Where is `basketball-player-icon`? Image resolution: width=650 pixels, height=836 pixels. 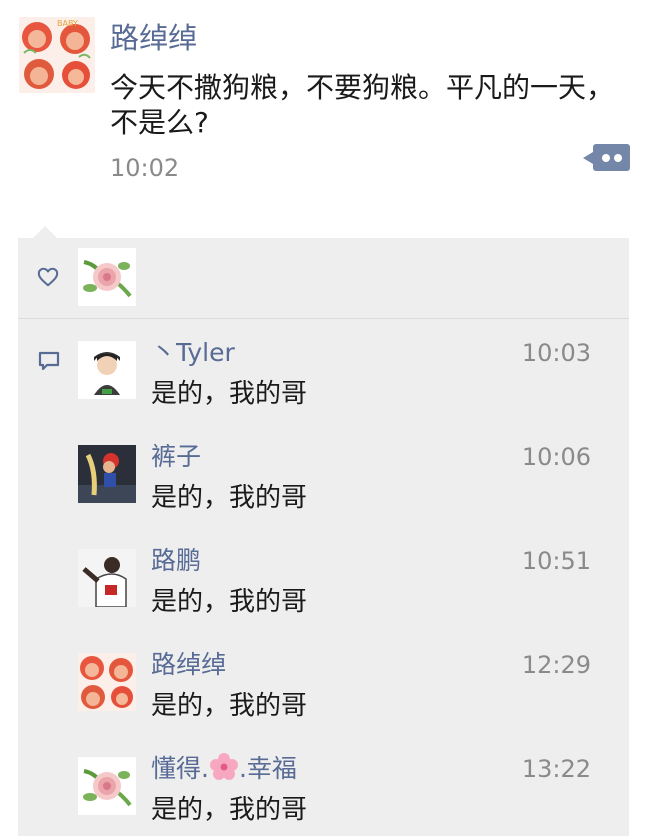 basketball-player-icon is located at coordinates (107, 578).